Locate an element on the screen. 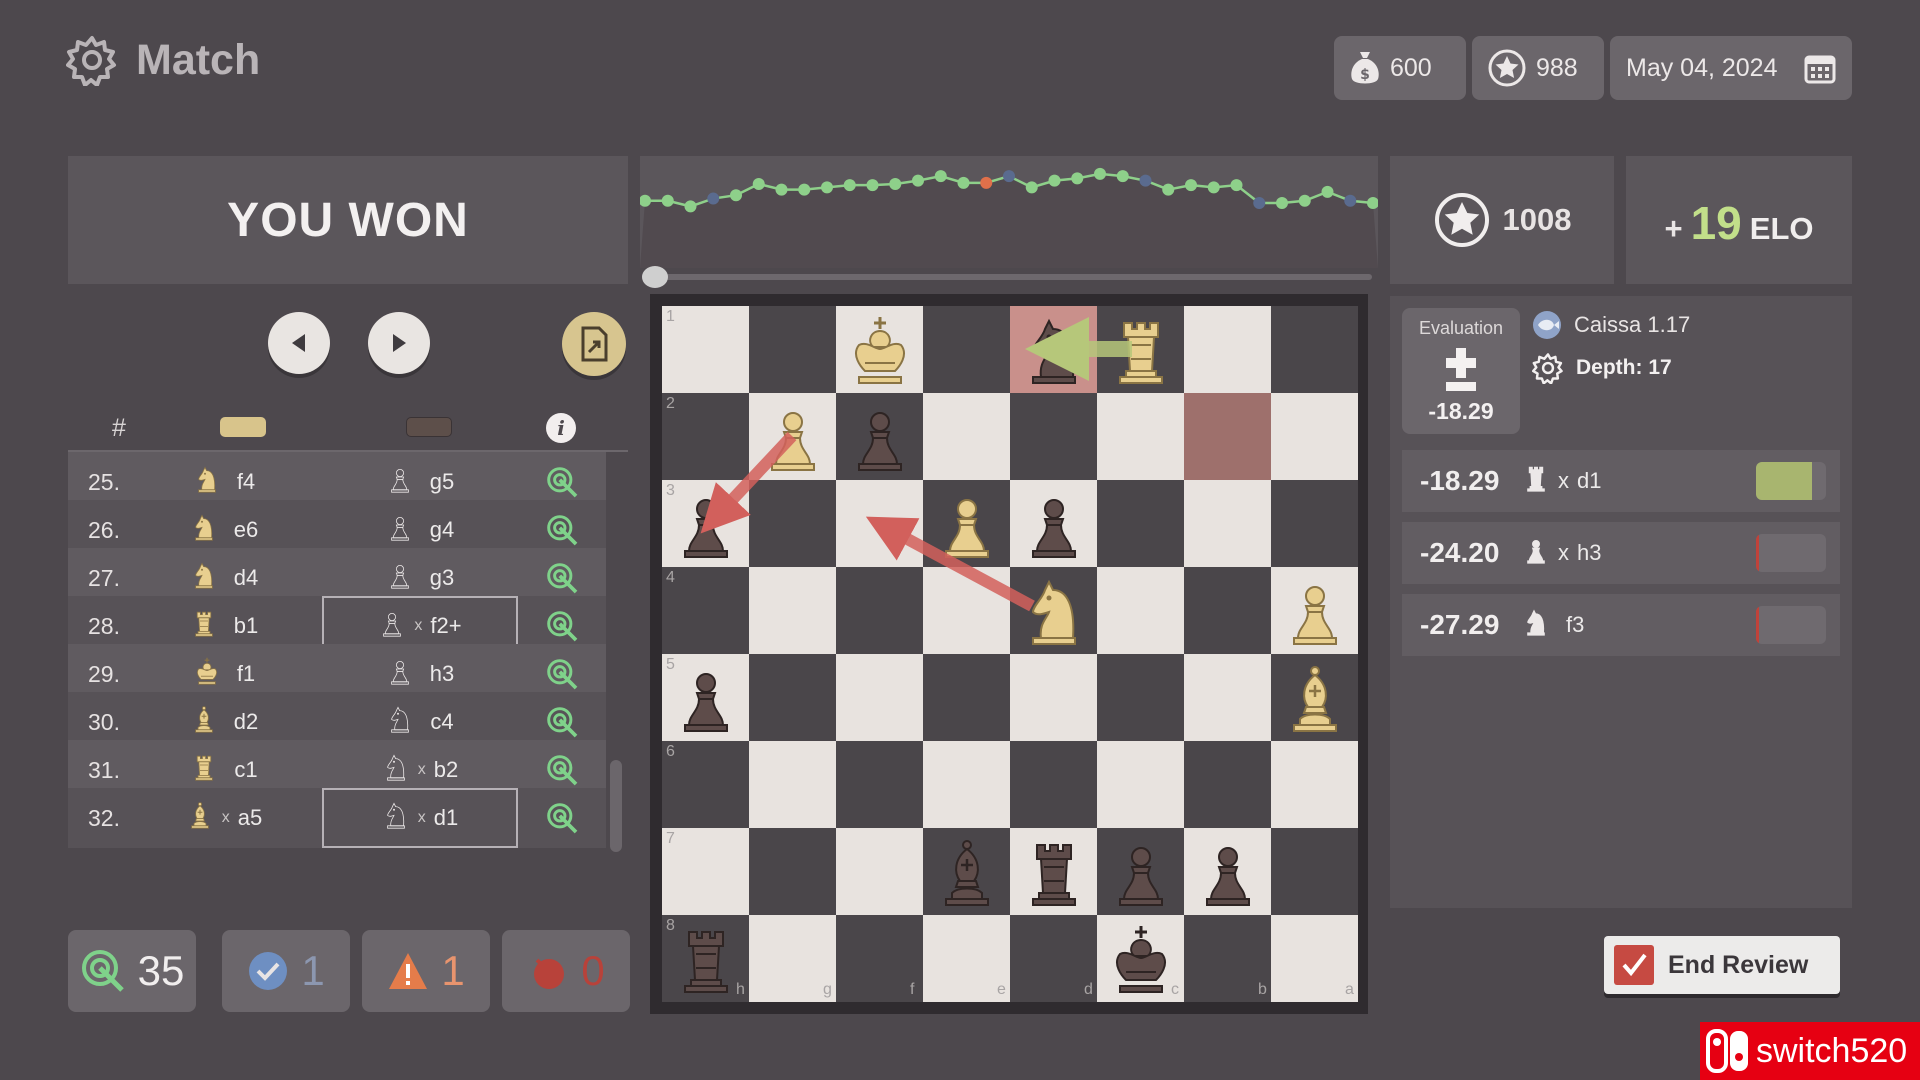 The width and height of the screenshot is (1920, 1080). white-bishop-piece is located at coordinates (1314, 697).